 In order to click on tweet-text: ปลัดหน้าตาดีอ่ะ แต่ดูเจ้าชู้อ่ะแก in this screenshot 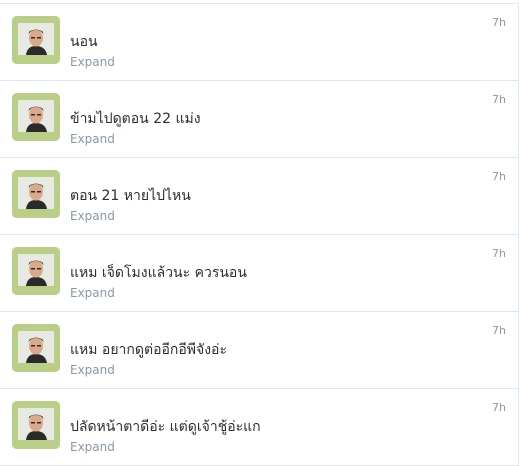, I will do `click(165, 427)`.